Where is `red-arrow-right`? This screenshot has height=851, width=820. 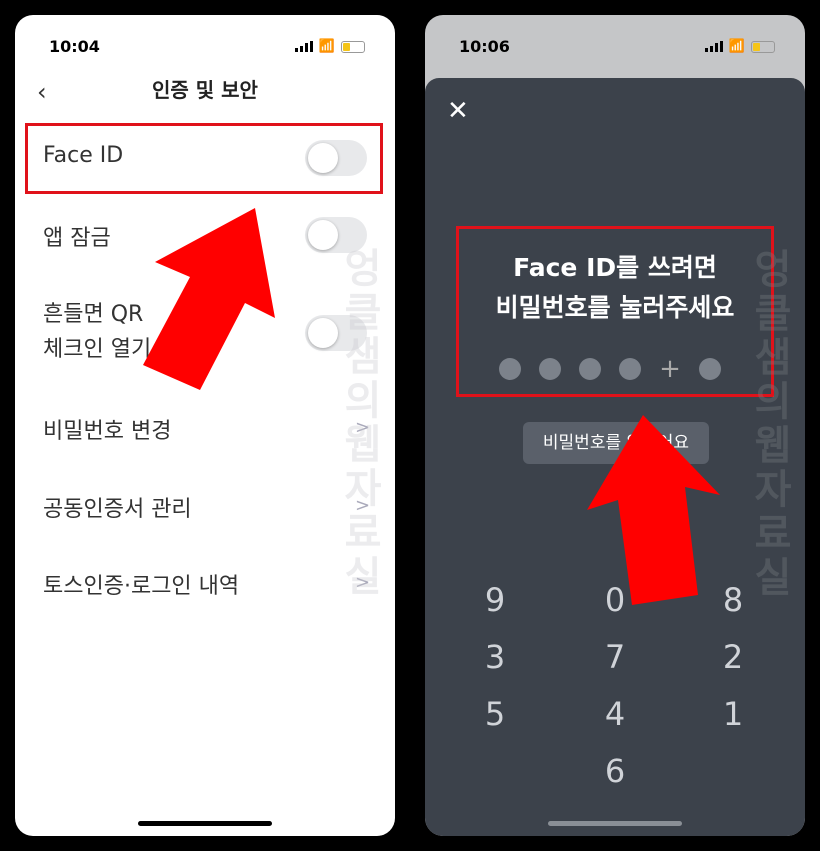
red-arrow-right is located at coordinates (653, 510).